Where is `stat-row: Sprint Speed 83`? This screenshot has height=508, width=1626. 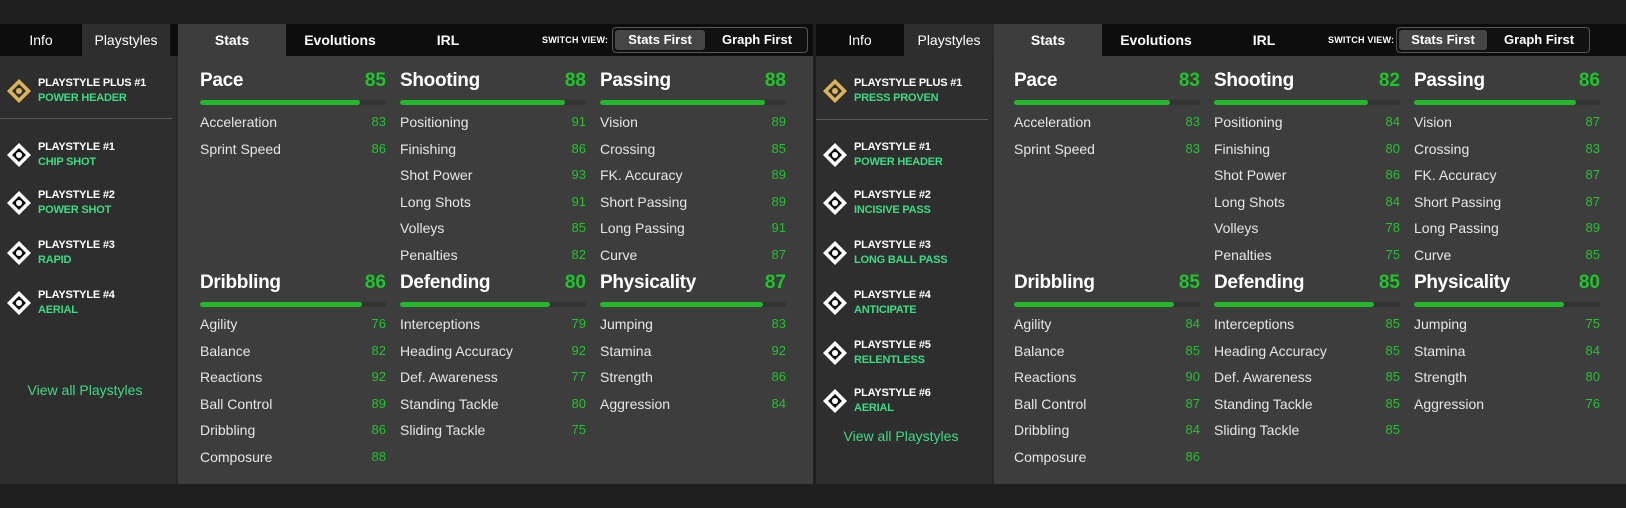
stat-row: Sprint Speed 83 is located at coordinates (1107, 151).